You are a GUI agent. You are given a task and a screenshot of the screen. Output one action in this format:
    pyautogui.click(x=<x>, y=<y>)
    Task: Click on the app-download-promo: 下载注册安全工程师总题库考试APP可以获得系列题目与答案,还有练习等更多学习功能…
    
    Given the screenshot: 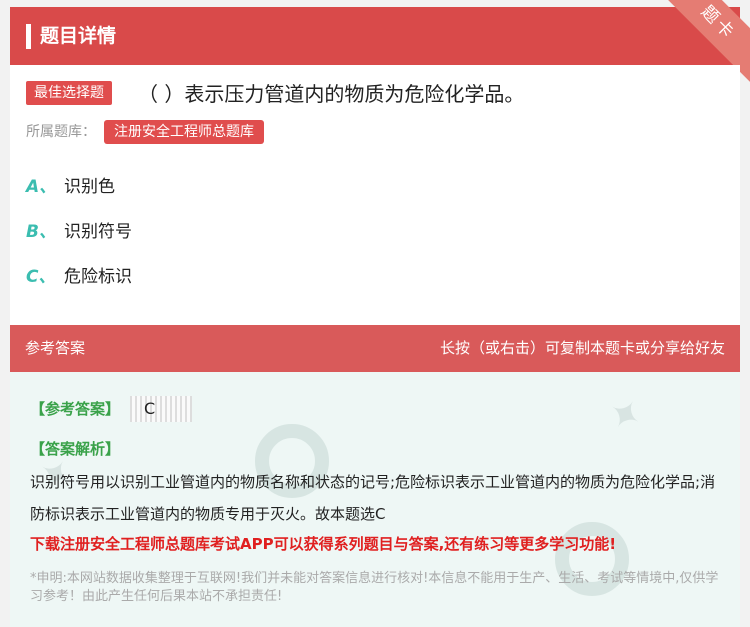 What is the action you would take?
    pyautogui.click(x=323, y=544)
    